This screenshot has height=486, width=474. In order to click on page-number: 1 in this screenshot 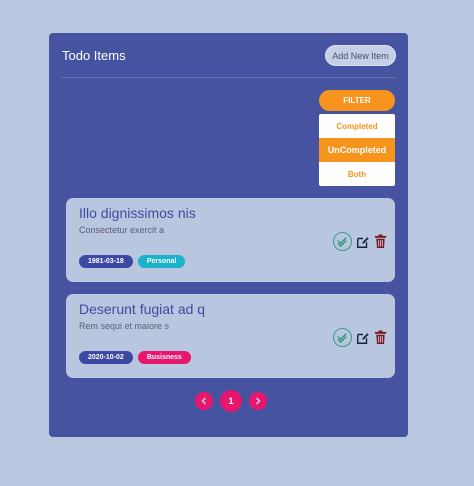, I will do `click(231, 401)`.